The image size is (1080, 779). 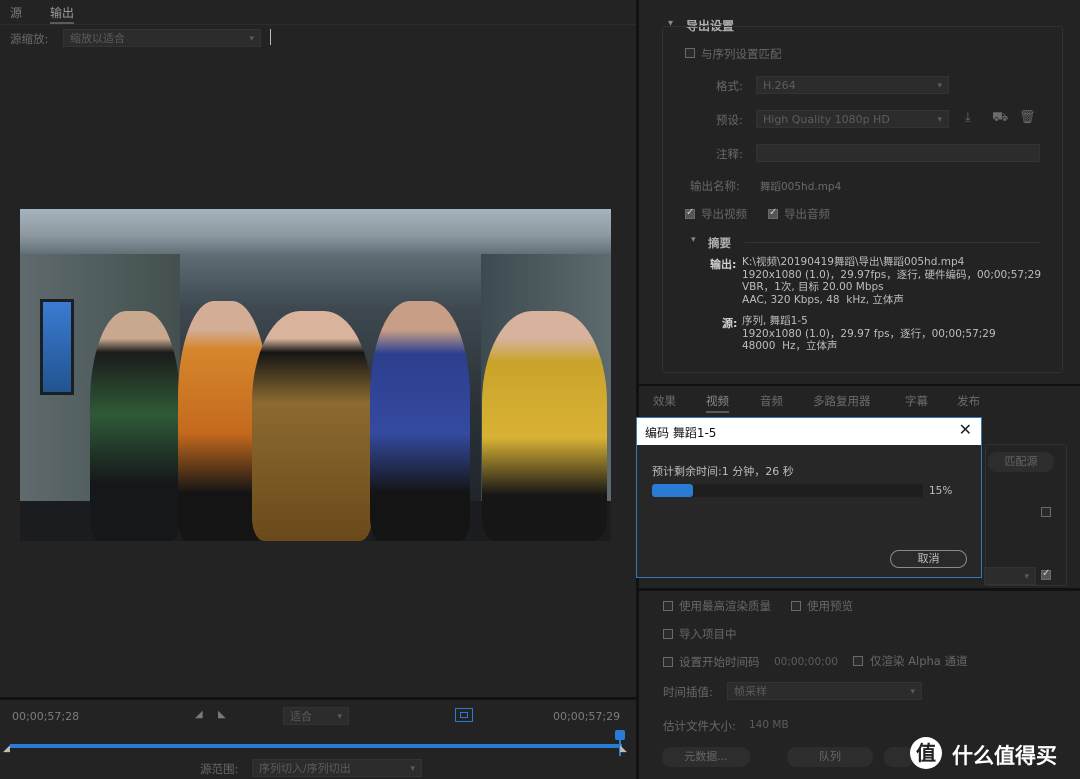 I want to click on export-audio-label: 导出音频, so click(x=807, y=214).